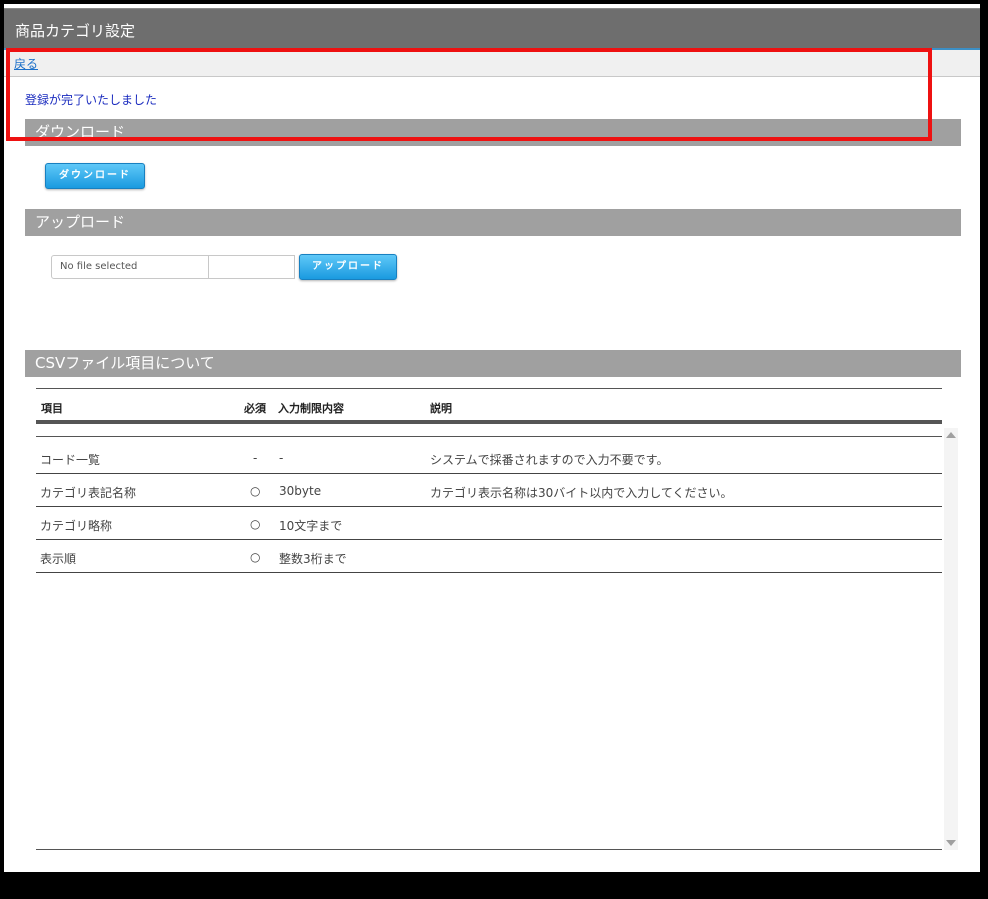 The height and width of the screenshot is (899, 988). I want to click on table-row: カテゴリ略称 ○ 10文字まで, so click(489, 523).